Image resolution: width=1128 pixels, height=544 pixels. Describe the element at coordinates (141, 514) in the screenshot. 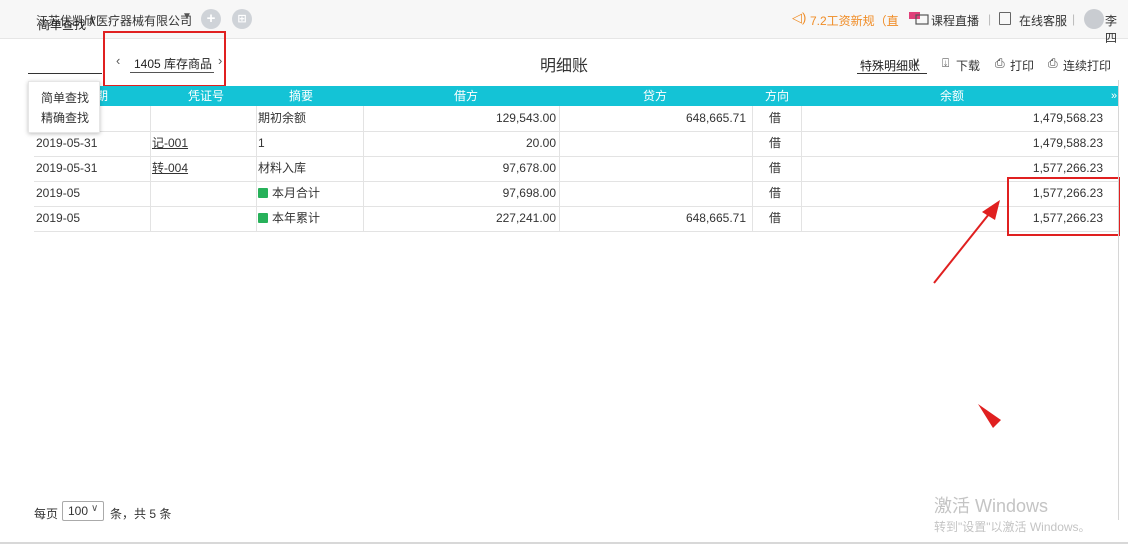

I see `total-count: 条，共 5 条` at that location.